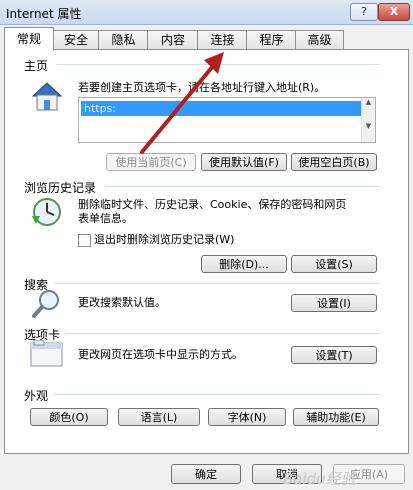 The height and width of the screenshot is (490, 413). Describe the element at coordinates (36, 66) in the screenshot. I see `section-title-homepage: 主页` at that location.